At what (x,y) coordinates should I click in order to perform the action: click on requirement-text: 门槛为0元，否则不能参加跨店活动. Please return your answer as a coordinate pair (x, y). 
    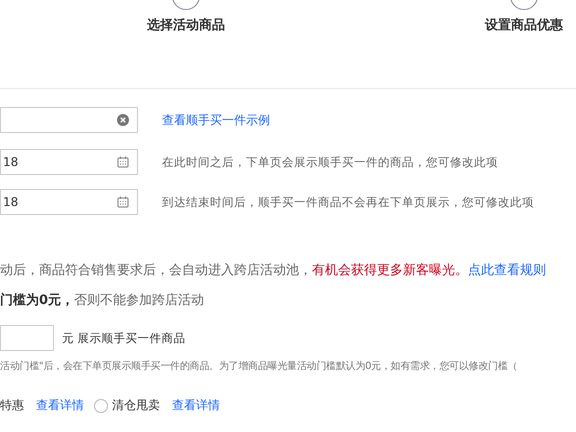
    Looking at the image, I should click on (103, 300).